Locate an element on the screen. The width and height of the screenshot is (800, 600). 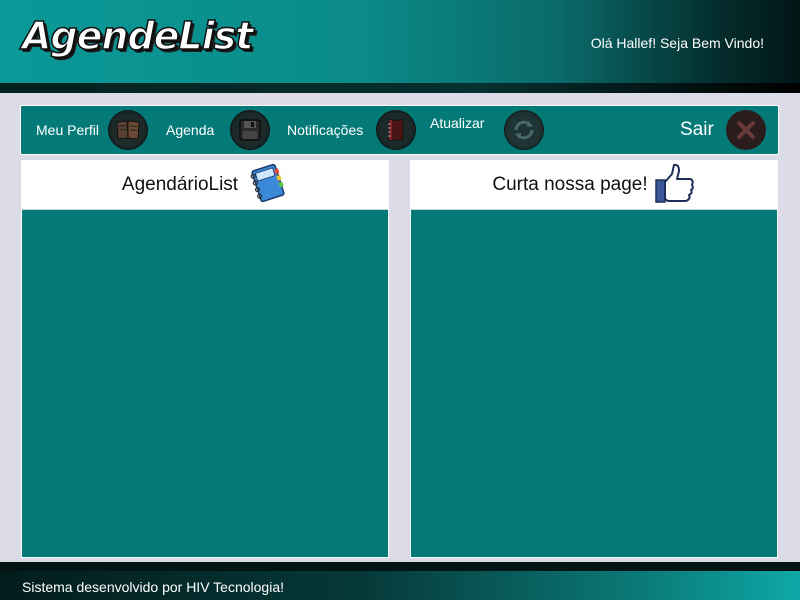
menu-item-label: Notificações is located at coordinates (325, 130).